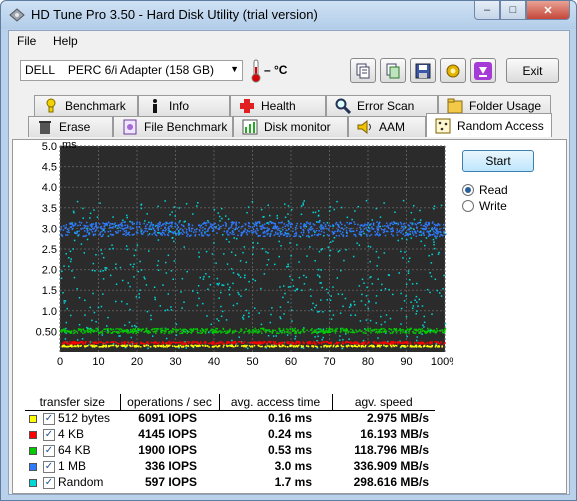  I want to click on start-button: Start, so click(498, 161).